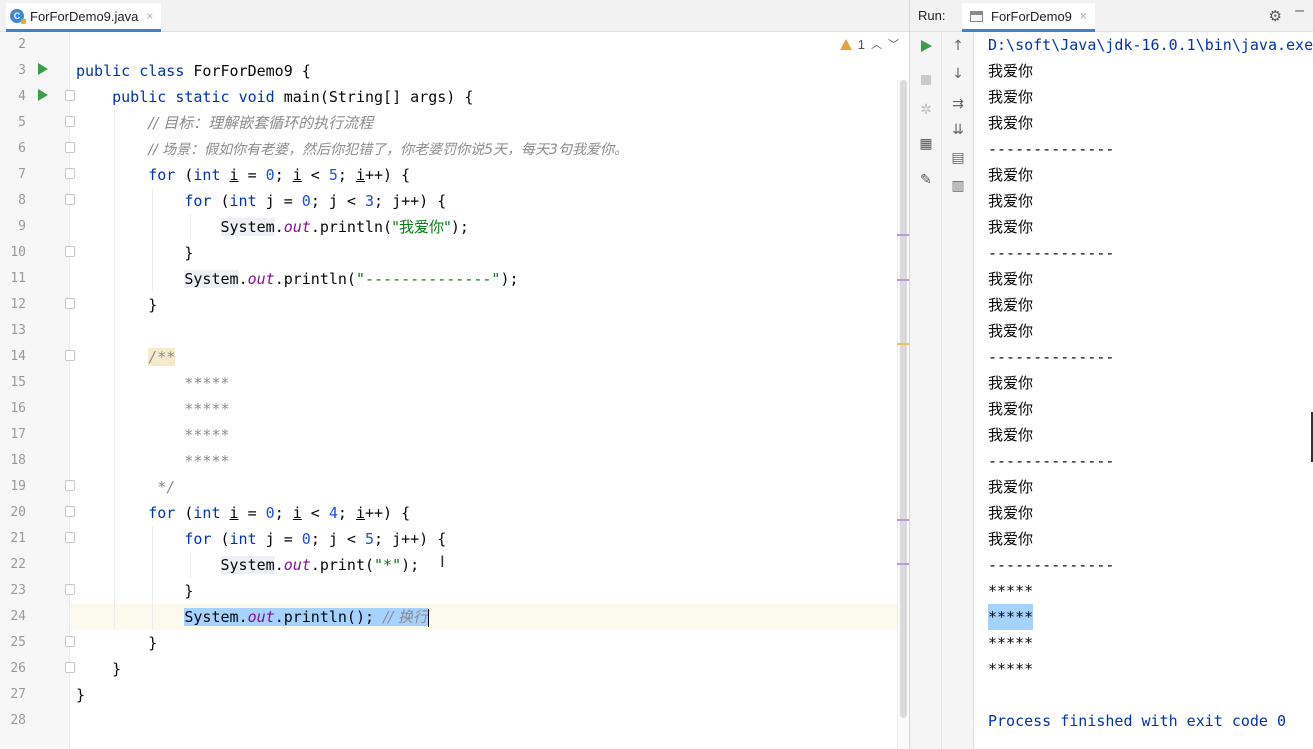  What do you see at coordinates (43, 95) in the screenshot?
I see `run-main-icon` at bounding box center [43, 95].